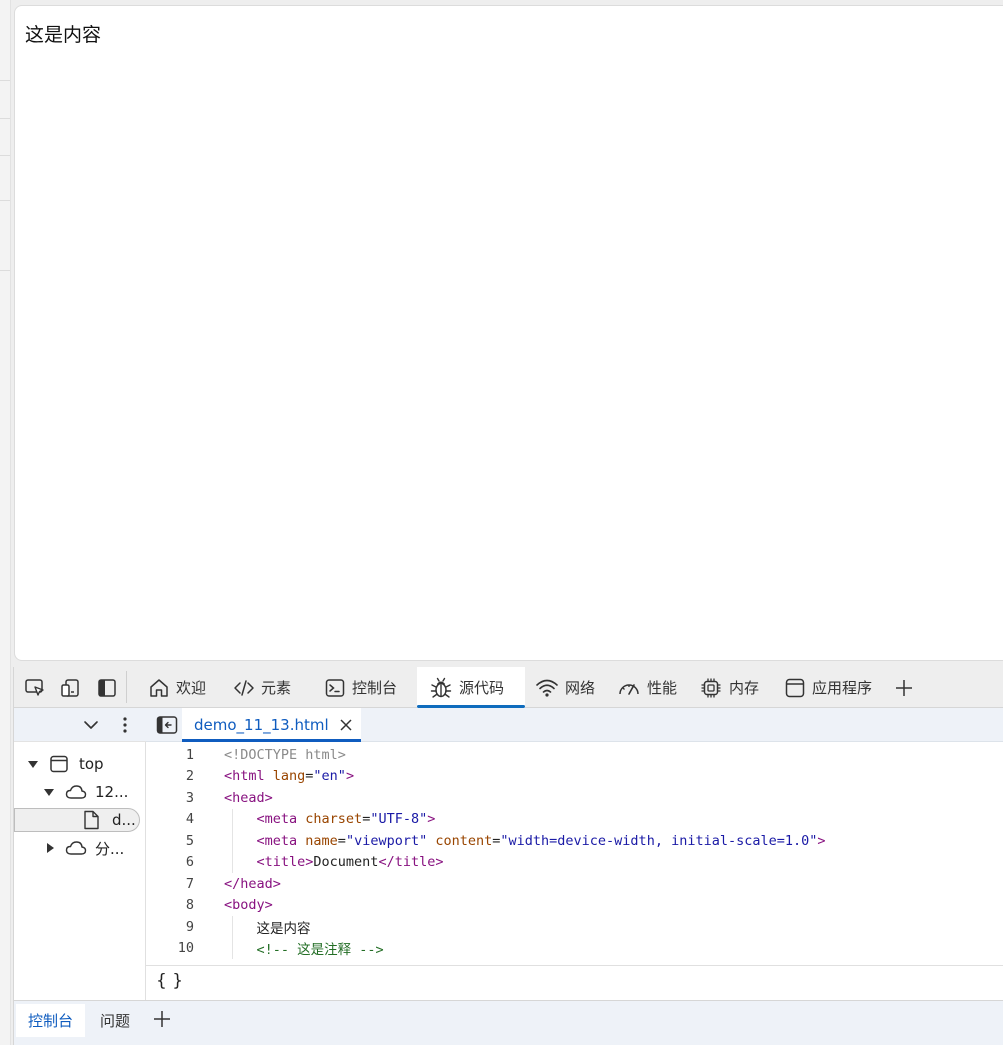  I want to click on code-line: 9 这是内容, so click(574, 926).